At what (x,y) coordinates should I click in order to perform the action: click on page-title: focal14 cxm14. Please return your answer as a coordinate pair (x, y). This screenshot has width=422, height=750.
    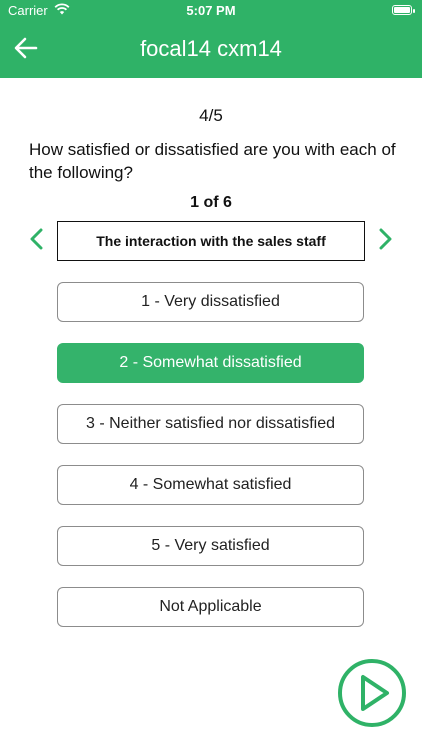
    Looking at the image, I should click on (211, 48).